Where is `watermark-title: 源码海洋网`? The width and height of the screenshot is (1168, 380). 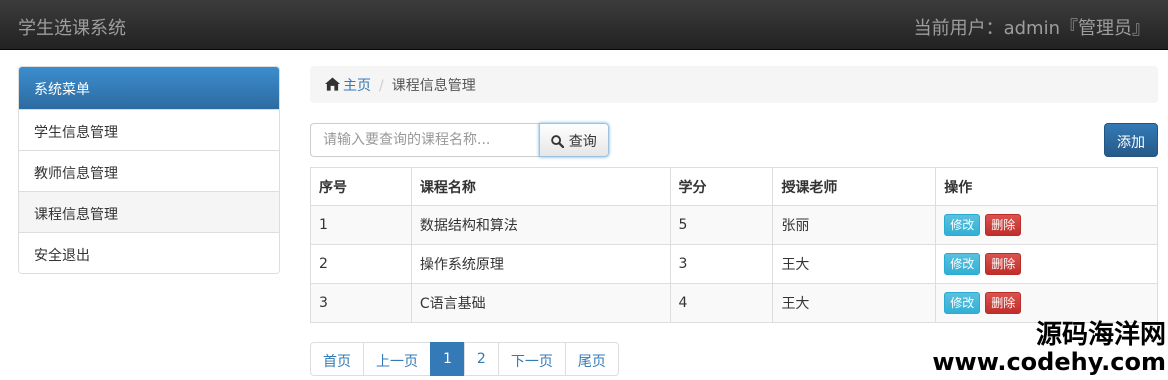 watermark-title: 源码海洋网 is located at coordinates (1100, 335).